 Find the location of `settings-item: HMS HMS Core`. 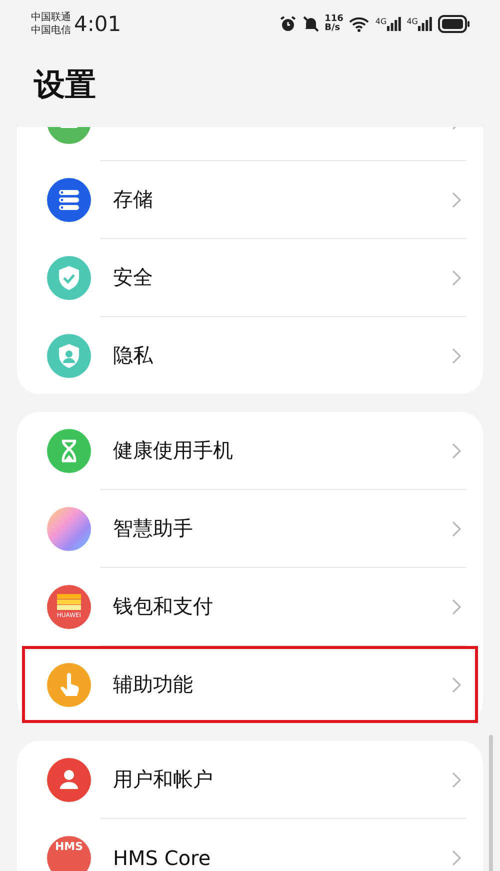

settings-item: HMS HMS Core is located at coordinates (250, 845).